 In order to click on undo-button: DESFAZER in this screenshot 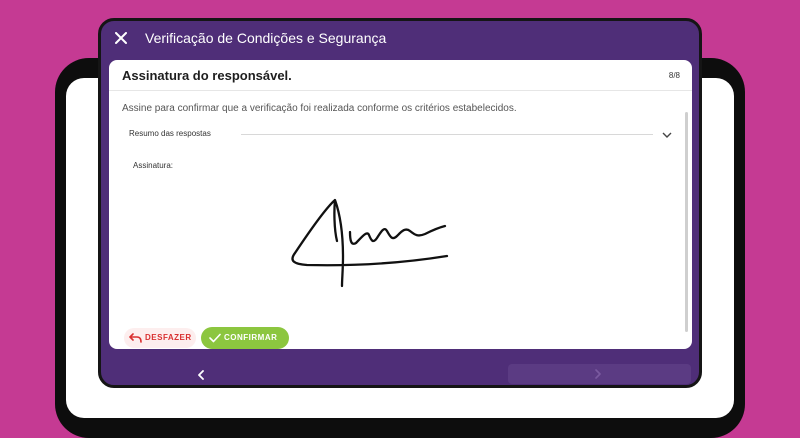, I will do `click(160, 338)`.